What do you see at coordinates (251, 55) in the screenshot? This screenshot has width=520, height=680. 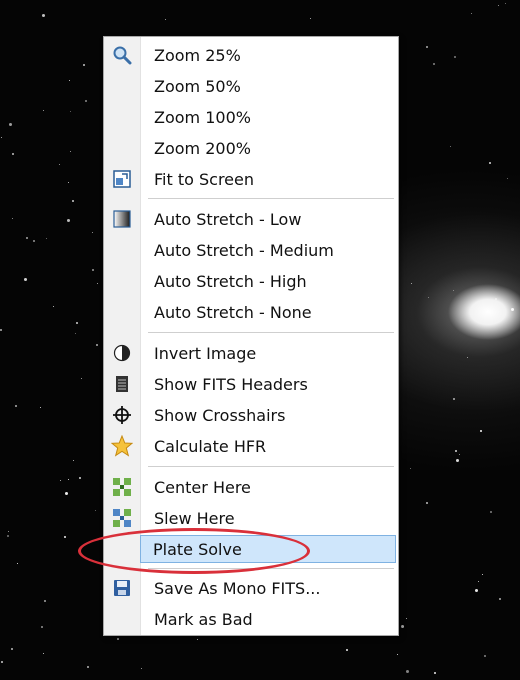 I see `menu-item-zoom-25: Zoom 25%` at bounding box center [251, 55].